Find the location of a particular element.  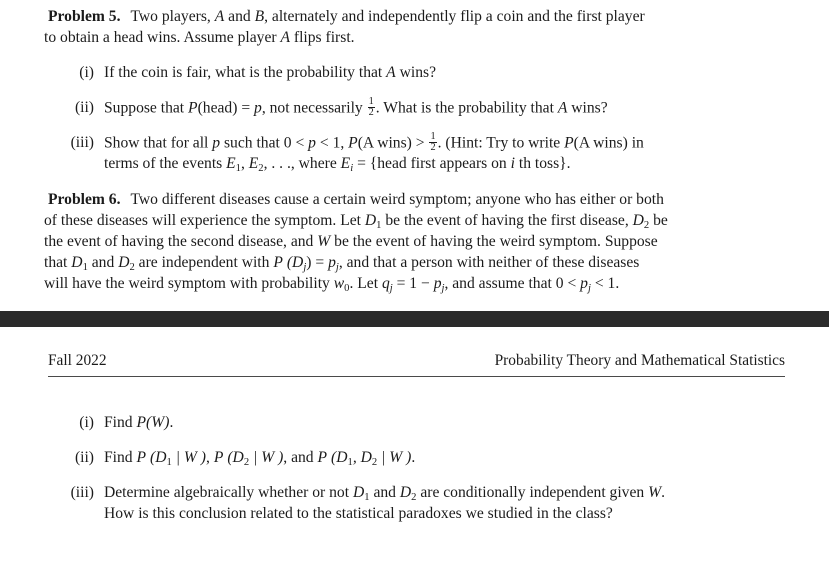

p5iii-b: such that 0 is located at coordinates (257, 143).